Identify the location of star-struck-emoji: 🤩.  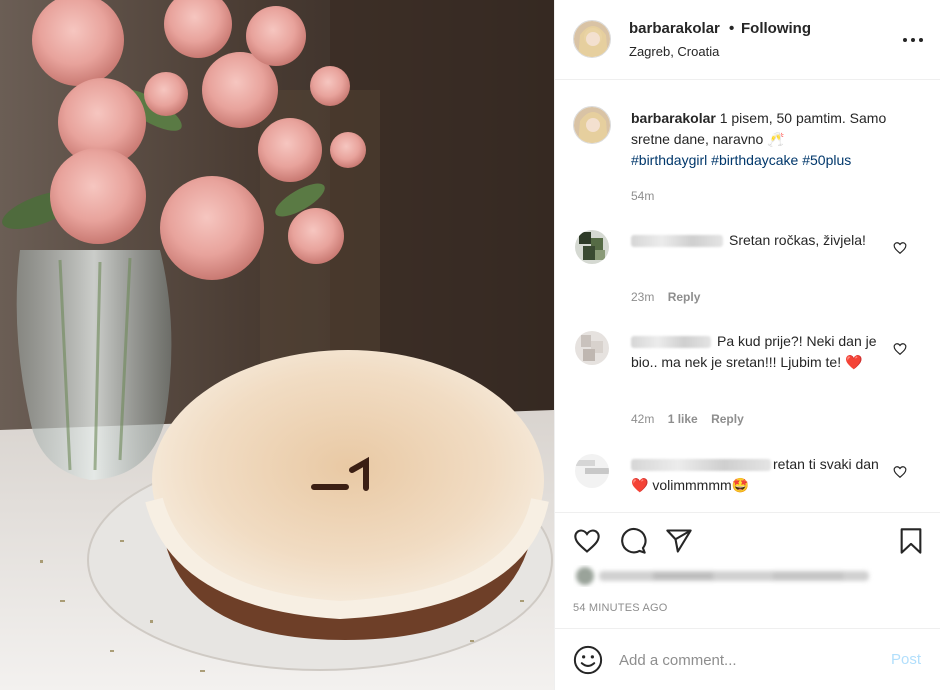
(740, 485).